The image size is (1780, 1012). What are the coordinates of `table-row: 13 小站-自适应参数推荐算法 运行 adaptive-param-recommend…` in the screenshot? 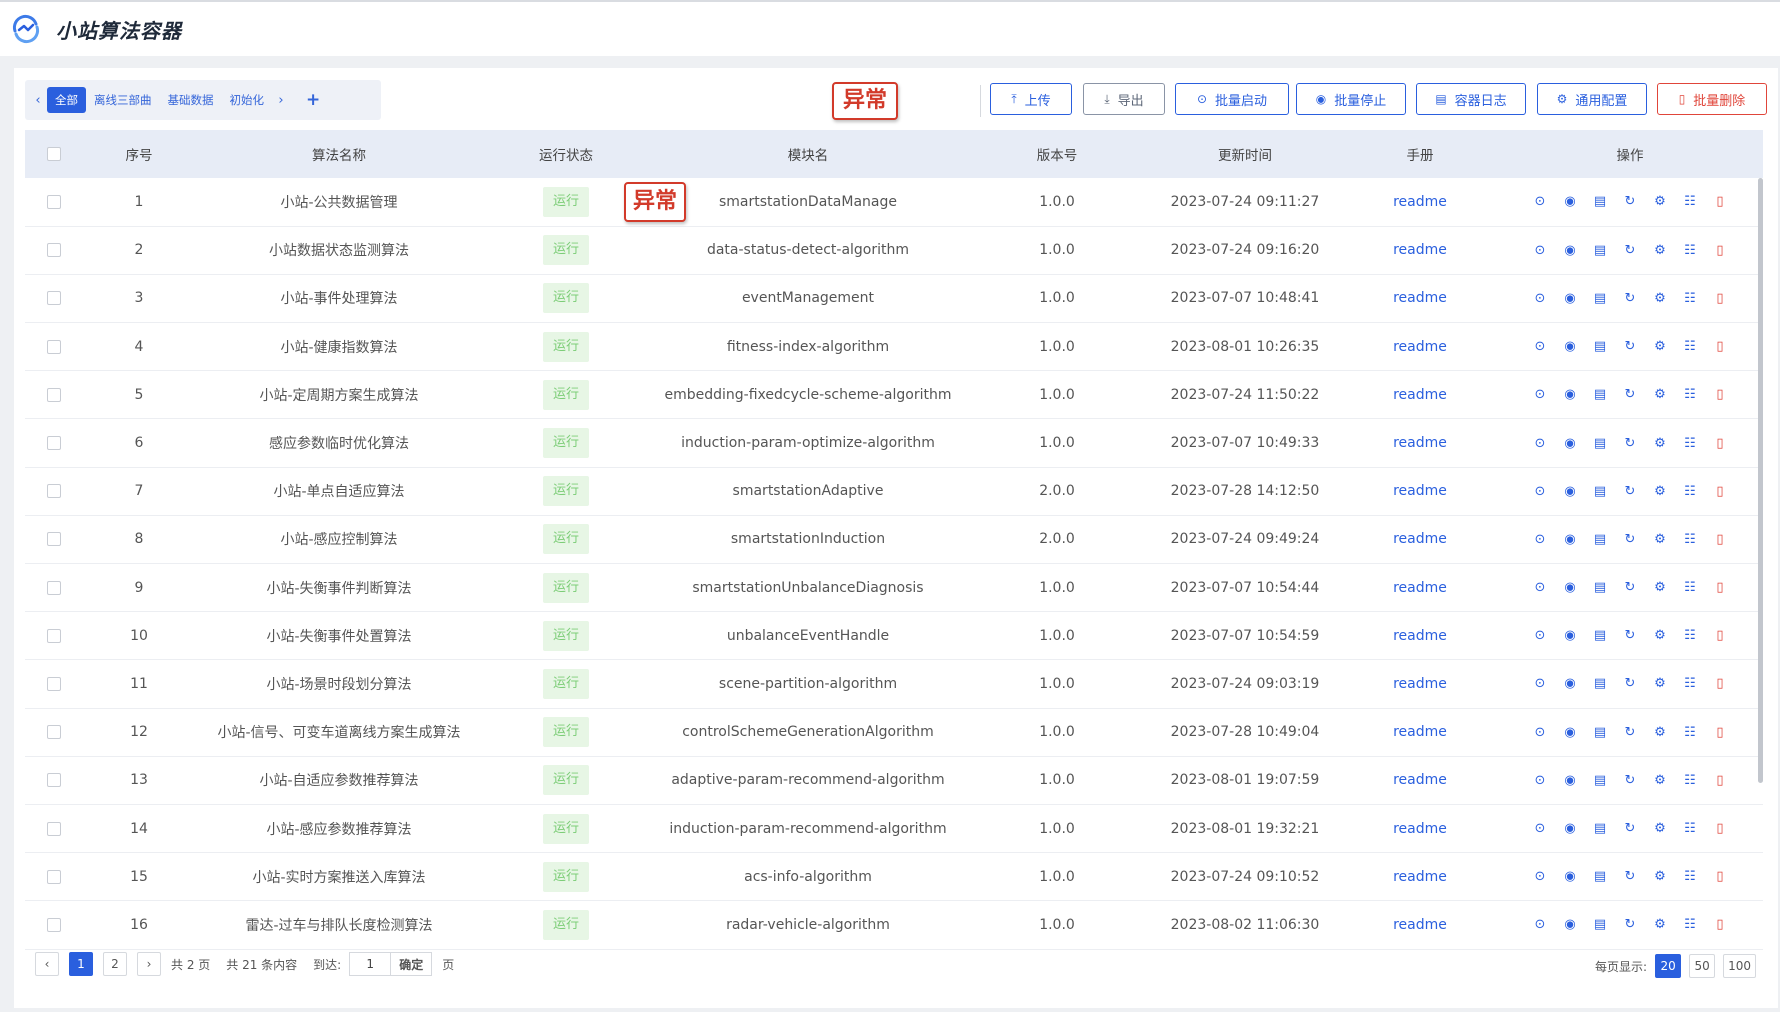 It's located at (894, 780).